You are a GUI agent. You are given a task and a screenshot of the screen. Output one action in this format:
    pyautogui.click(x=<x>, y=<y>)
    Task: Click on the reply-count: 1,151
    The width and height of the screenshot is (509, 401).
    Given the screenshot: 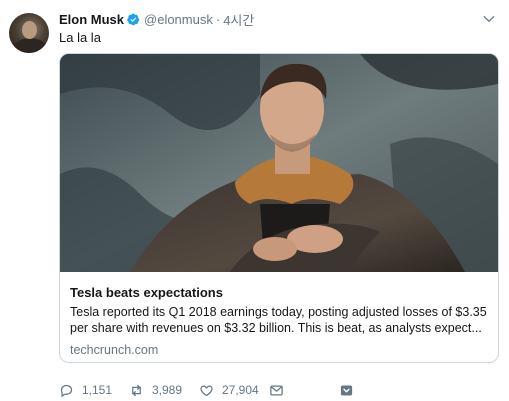 What is the action you would take?
    pyautogui.click(x=97, y=390)
    